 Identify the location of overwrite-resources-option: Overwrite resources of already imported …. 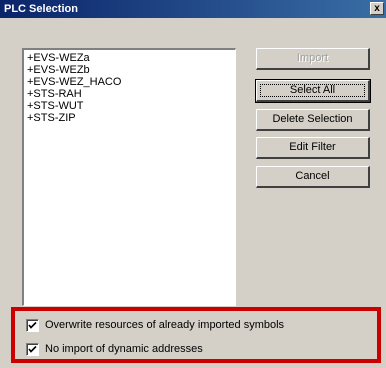
(155, 325).